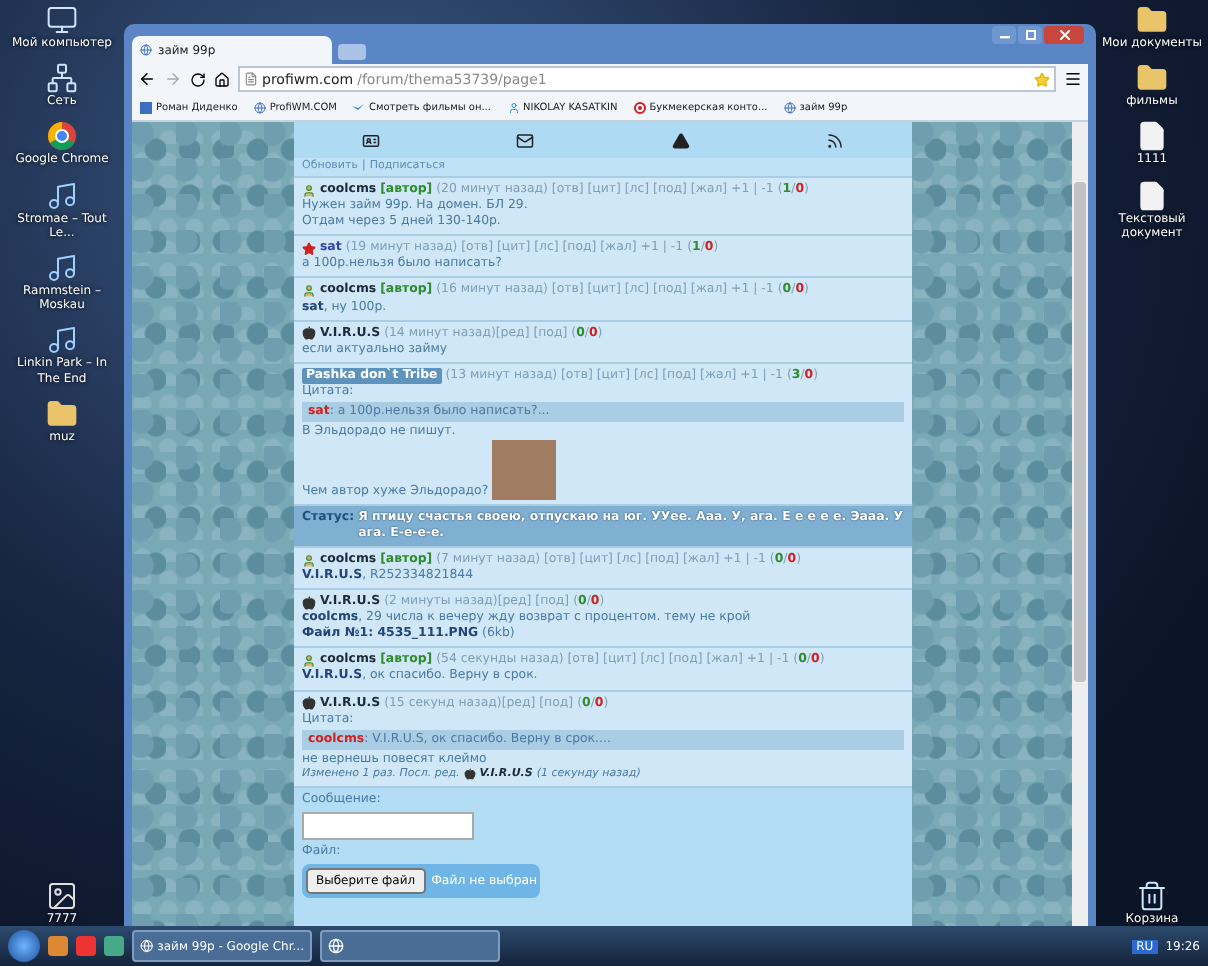 The image size is (1208, 966). I want to click on reload-icon, so click(198, 79).